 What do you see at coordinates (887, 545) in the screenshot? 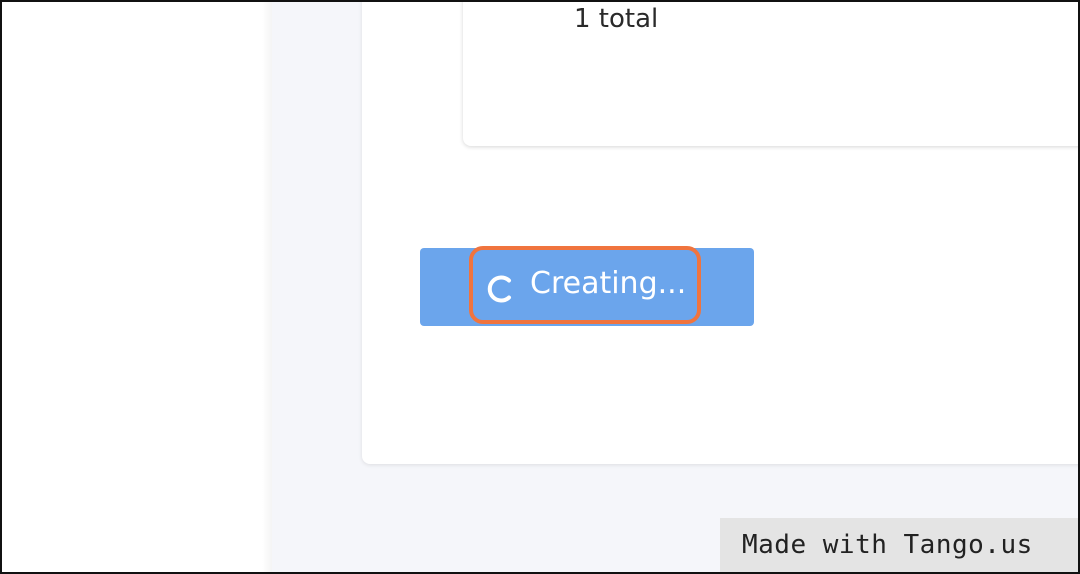
I see `watermark-text: Made with Tango.us` at bounding box center [887, 545].